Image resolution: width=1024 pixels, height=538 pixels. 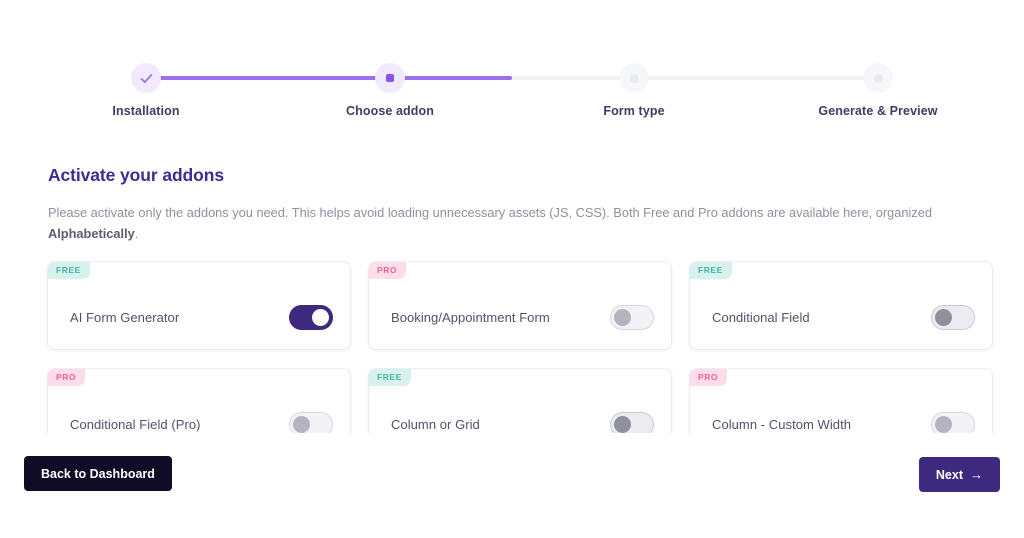 I want to click on addon-card-body: Column or Grid, so click(x=520, y=413).